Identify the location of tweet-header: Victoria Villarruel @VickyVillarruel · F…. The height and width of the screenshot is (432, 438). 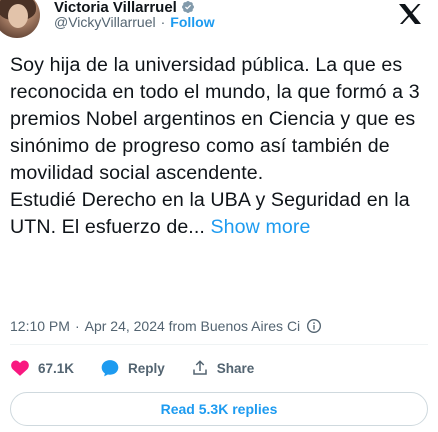
(219, 22).